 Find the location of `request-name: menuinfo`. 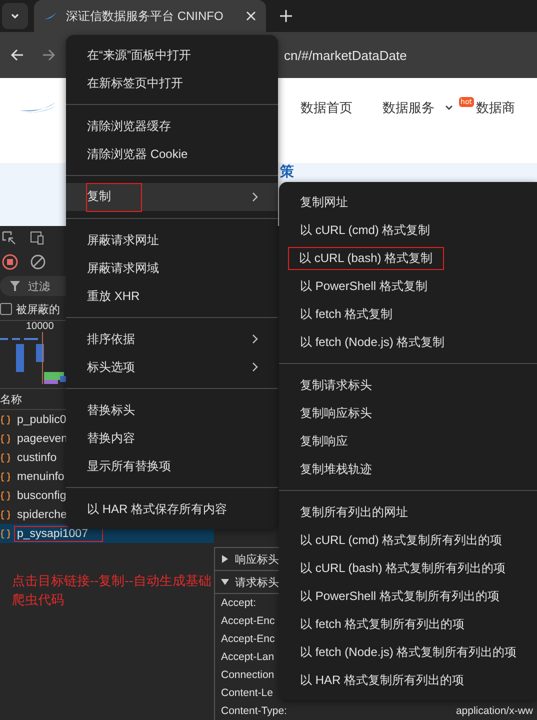

request-name: menuinfo is located at coordinates (41, 477).